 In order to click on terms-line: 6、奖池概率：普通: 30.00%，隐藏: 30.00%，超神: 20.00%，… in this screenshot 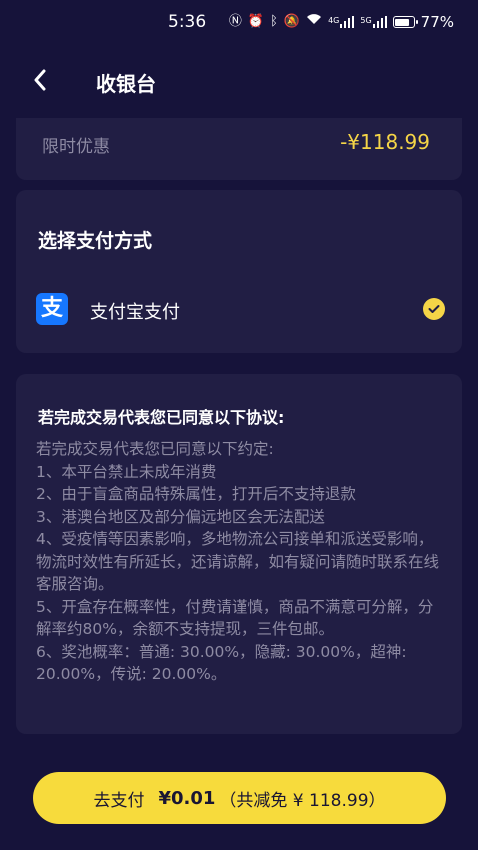, I will do `click(221, 663)`.